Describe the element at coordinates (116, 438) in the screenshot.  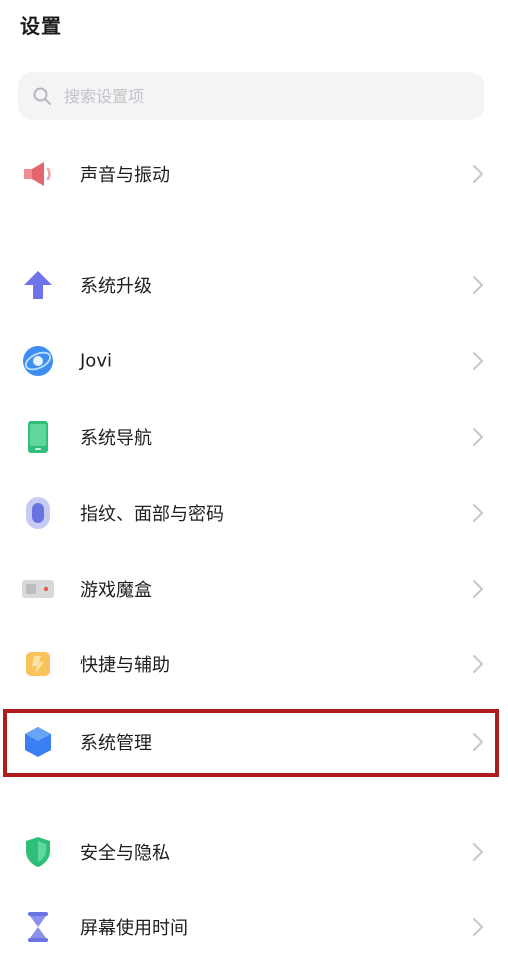
I see `settings-item-label: 系统导航` at that location.